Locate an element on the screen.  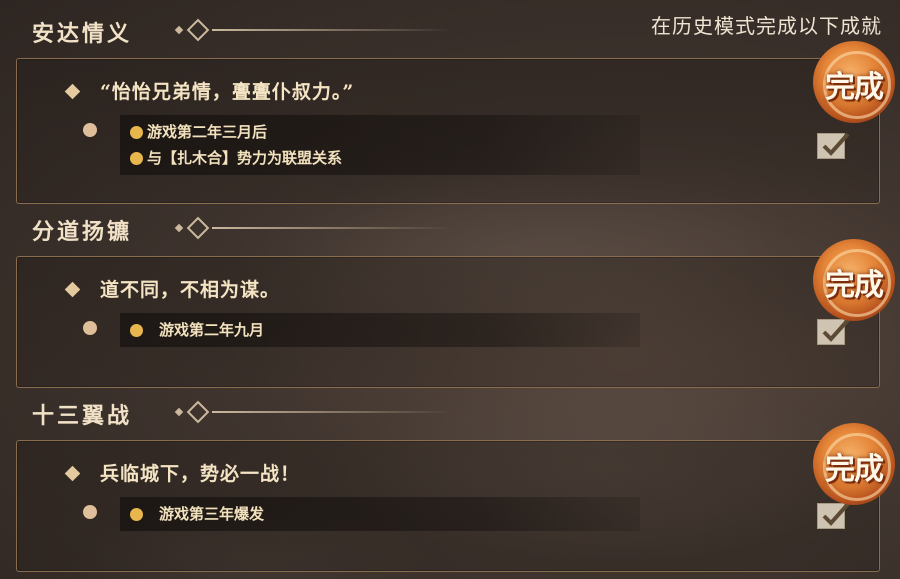
checkmark-icon is located at coordinates (836, 144).